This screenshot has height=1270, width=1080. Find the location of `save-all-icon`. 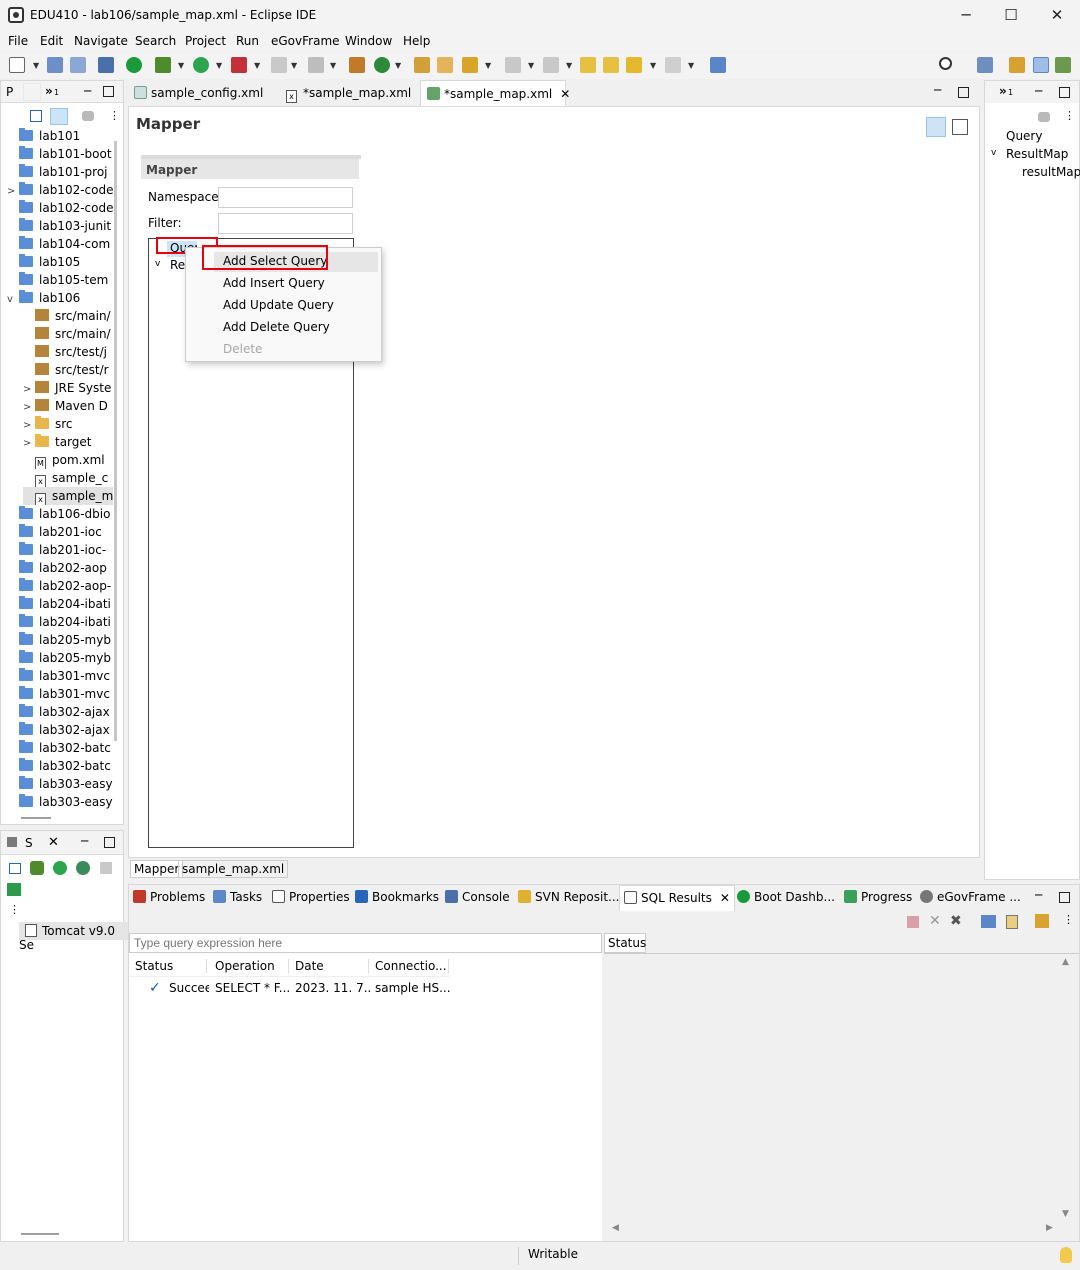

save-all-icon is located at coordinates (78, 65).